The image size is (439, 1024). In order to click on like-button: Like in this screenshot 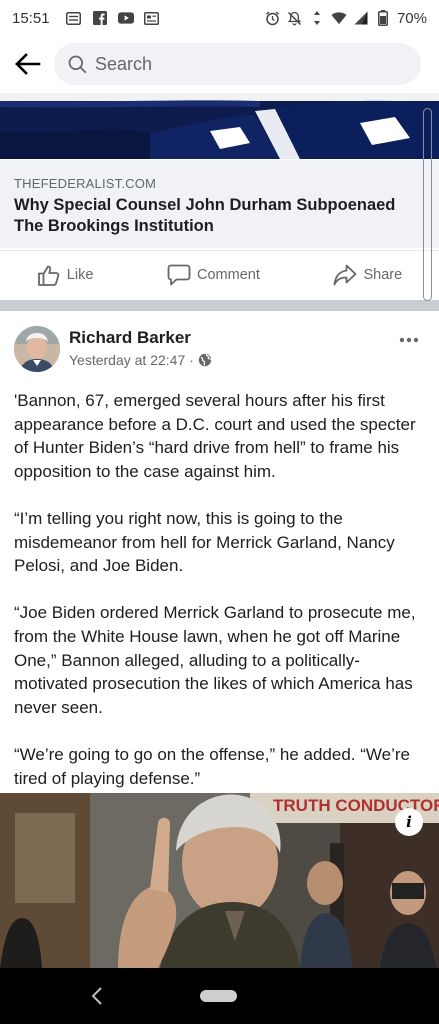, I will do `click(65, 275)`.